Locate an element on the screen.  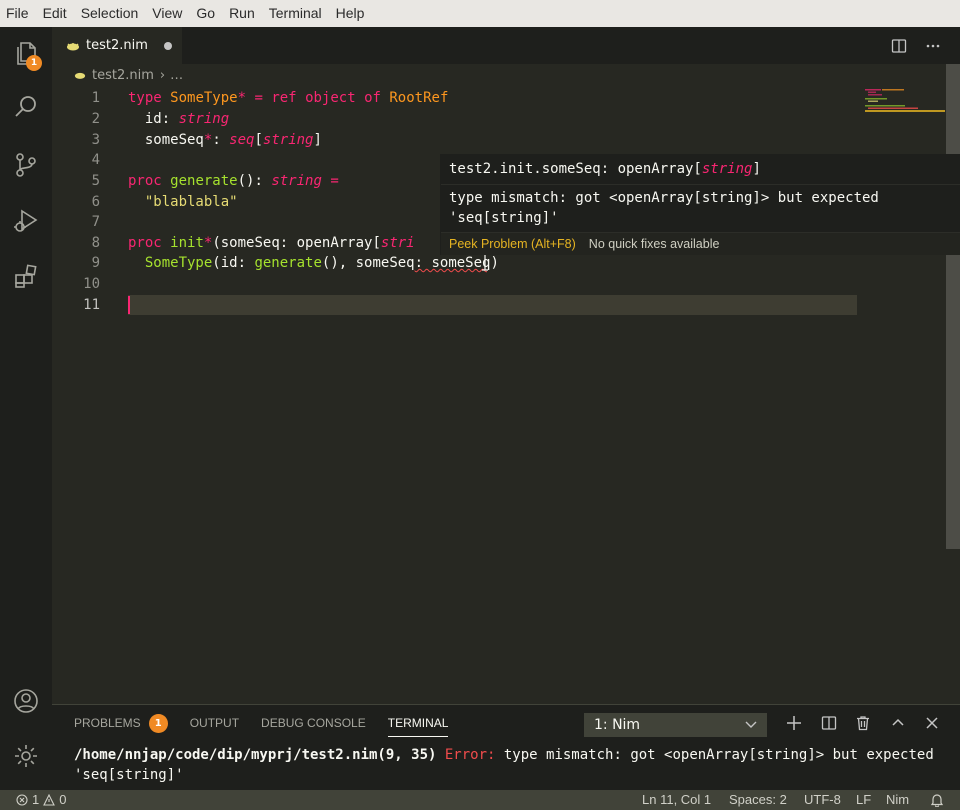
code-line-5: proc generate(): string = is located at coordinates (233, 181).